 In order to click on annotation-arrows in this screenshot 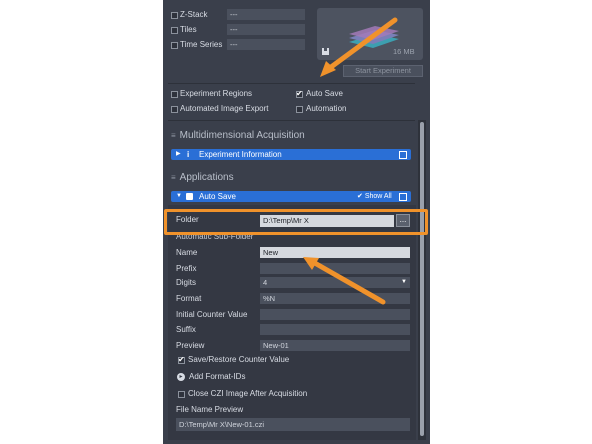, I will do `click(350, 161)`.